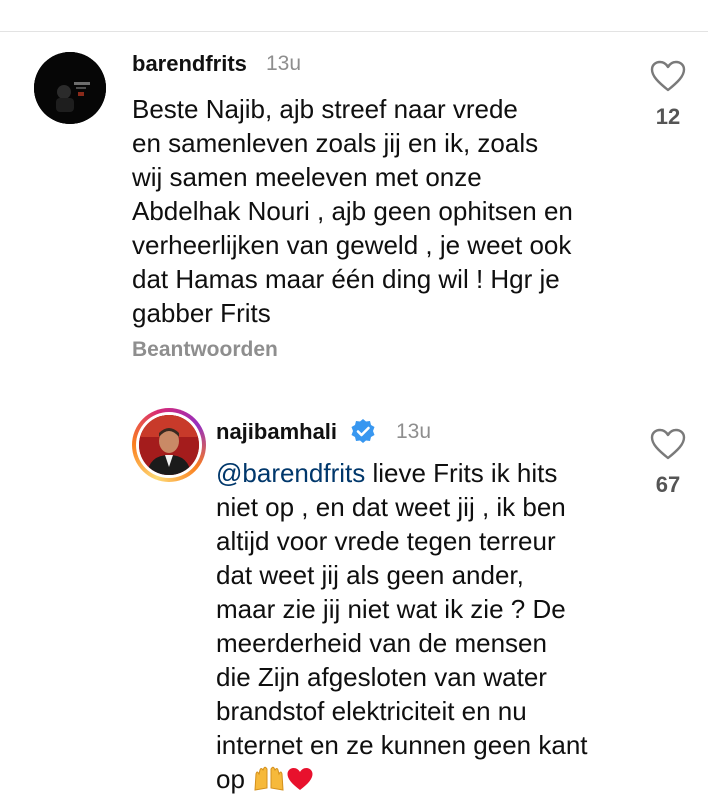  I want to click on previous-section-title-partial, so click(354, 5).